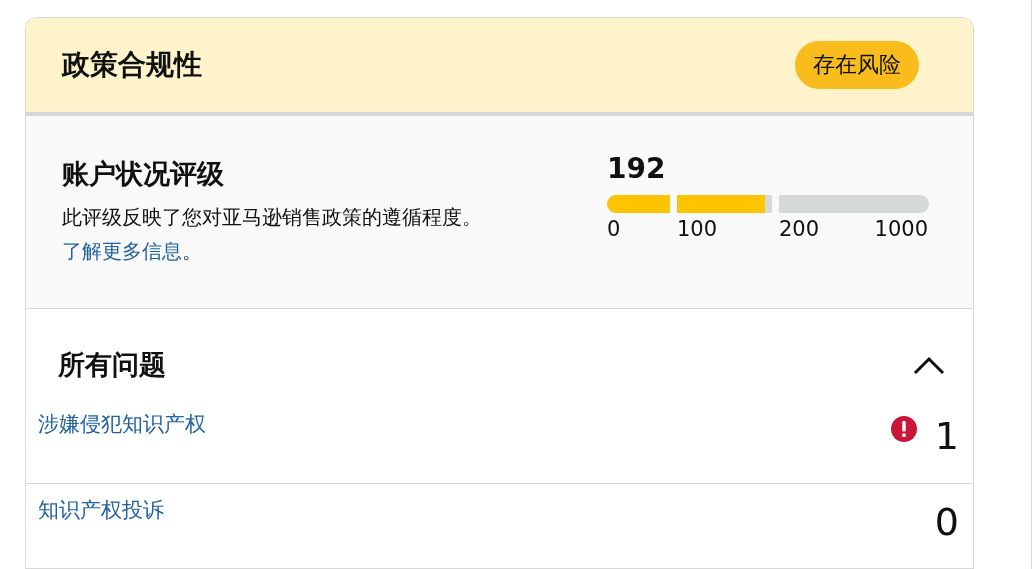  Describe the element at coordinates (697, 229) in the screenshot. I see `scale-tick: 100` at that location.